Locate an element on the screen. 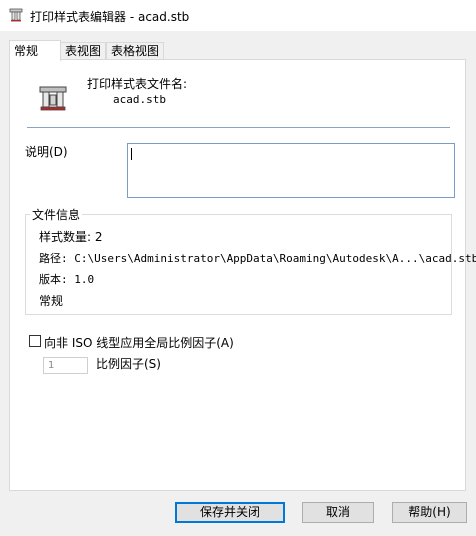 The height and width of the screenshot is (536, 476). tab-form-view: 表格视图 is located at coordinates (135, 50).